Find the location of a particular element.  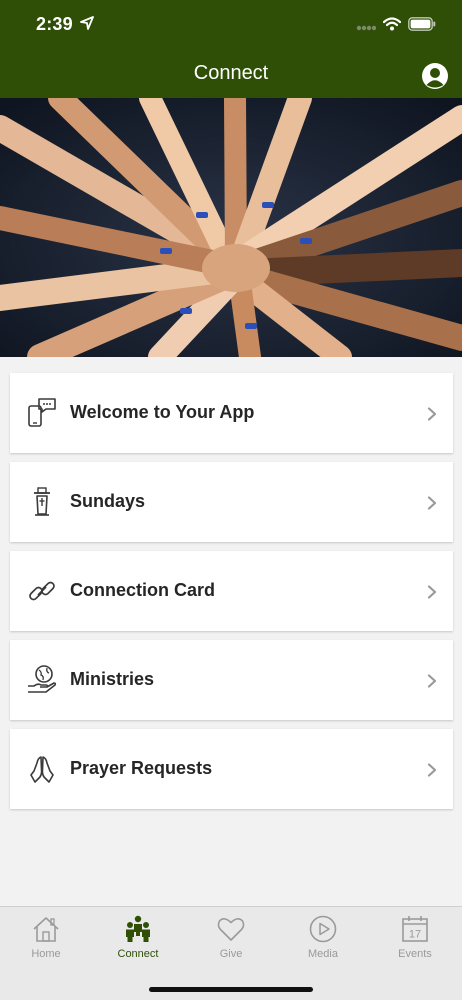

tab-label: Connect is located at coordinates (138, 954).